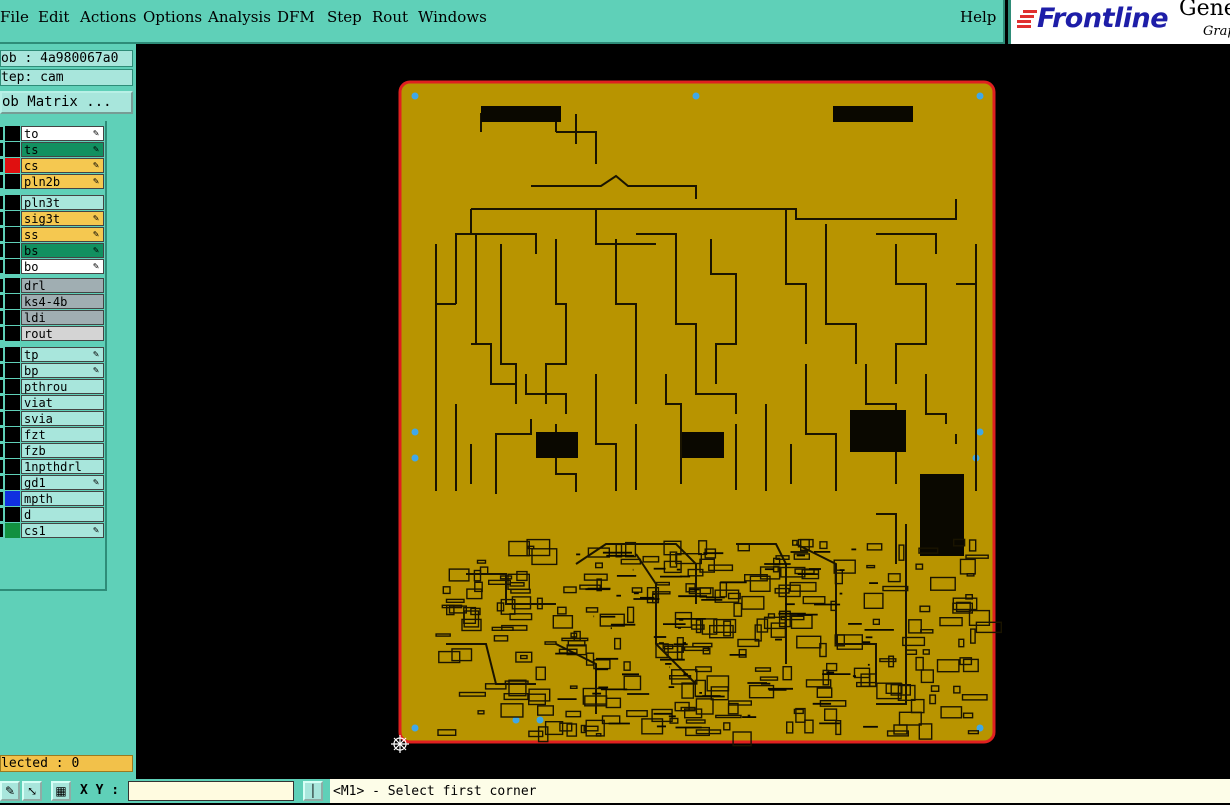  I want to click on layer-name: sig3t ✎, so click(62, 218).